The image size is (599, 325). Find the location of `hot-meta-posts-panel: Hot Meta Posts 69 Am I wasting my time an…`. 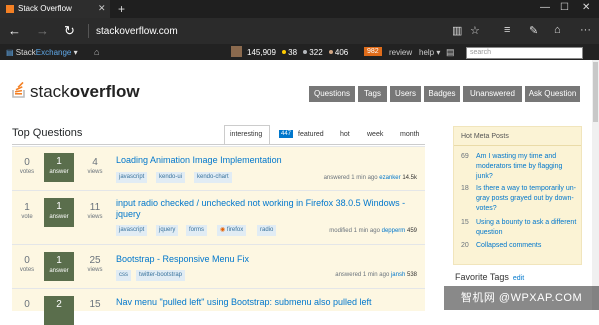

hot-meta-posts-panel: Hot Meta Posts 69 Am I wasting my time an… is located at coordinates (517, 195).